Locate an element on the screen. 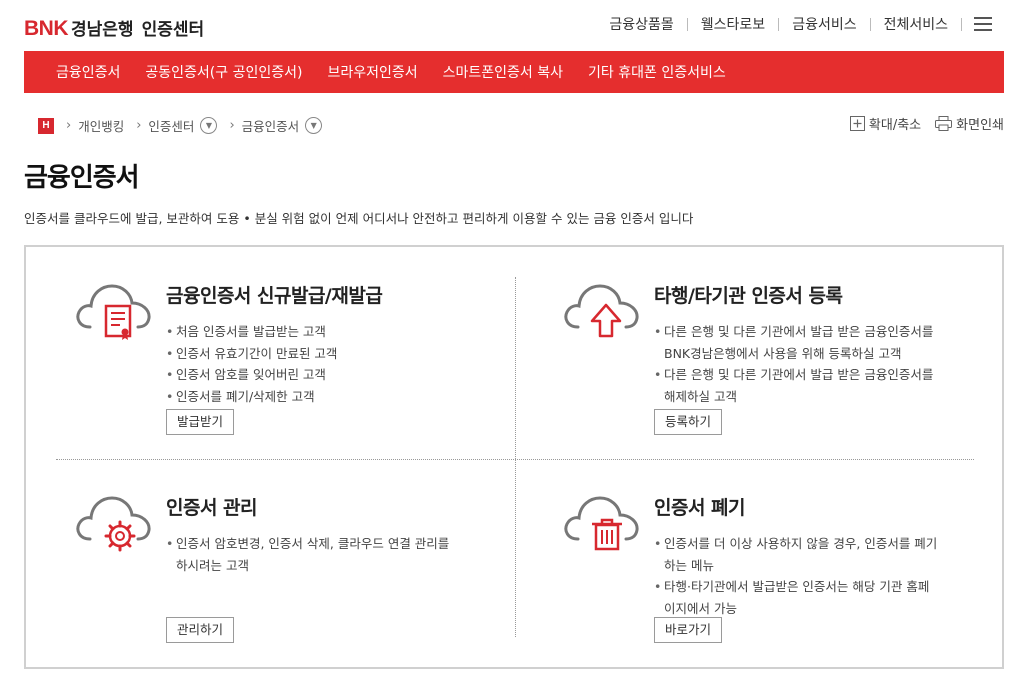 The image size is (1018, 690). nav-item-joint-cert: 공동인증서(구 공인인증서) is located at coordinates (223, 72).